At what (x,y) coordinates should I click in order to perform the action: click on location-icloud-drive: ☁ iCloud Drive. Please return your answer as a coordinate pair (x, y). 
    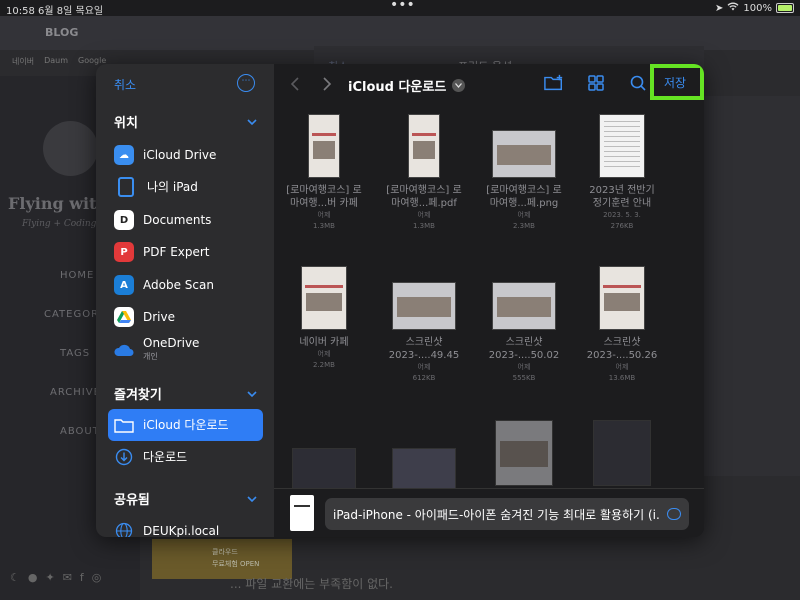
    Looking at the image, I should click on (185, 155).